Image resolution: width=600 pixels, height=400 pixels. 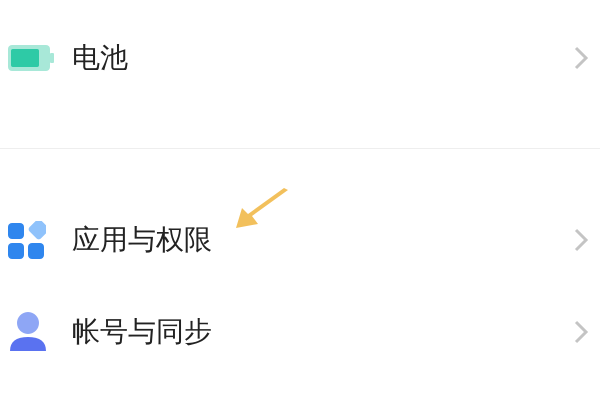 What do you see at coordinates (323, 58) in the screenshot?
I see `setting-label: 电池` at bounding box center [323, 58].